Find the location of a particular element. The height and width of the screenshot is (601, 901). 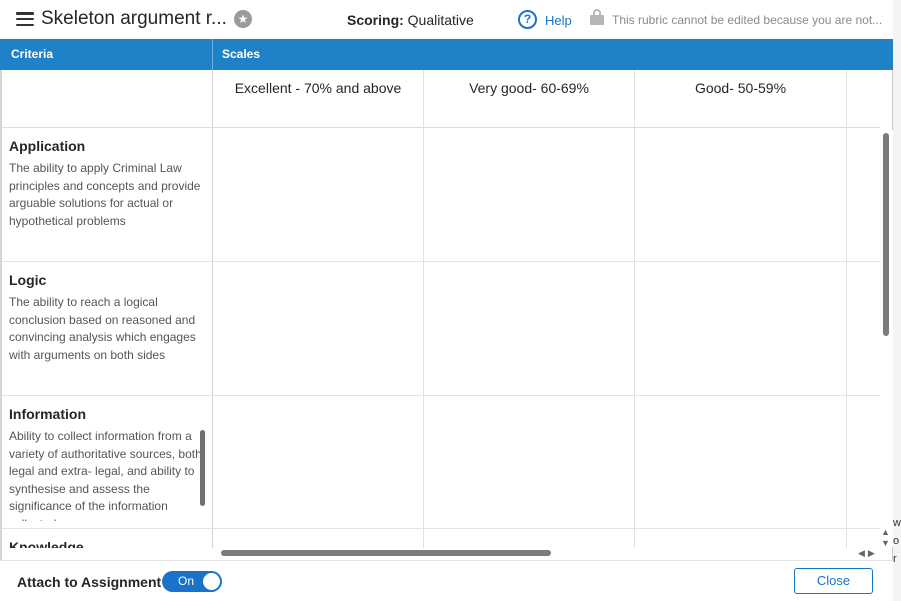

scoring-indicator: Scoring: Qualitative is located at coordinates (410, 20).